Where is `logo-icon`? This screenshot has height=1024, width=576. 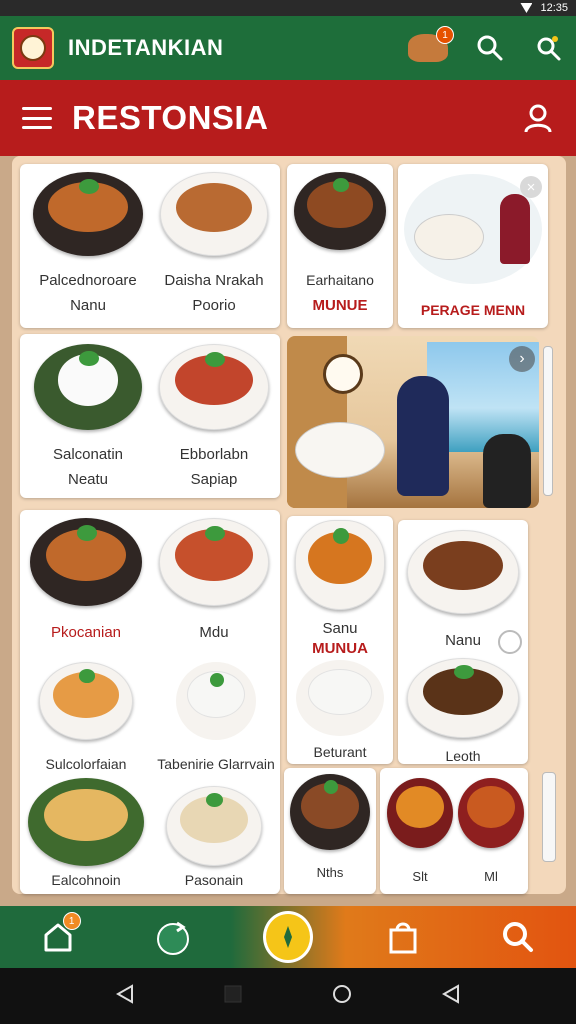
logo-icon is located at coordinates (33, 48).